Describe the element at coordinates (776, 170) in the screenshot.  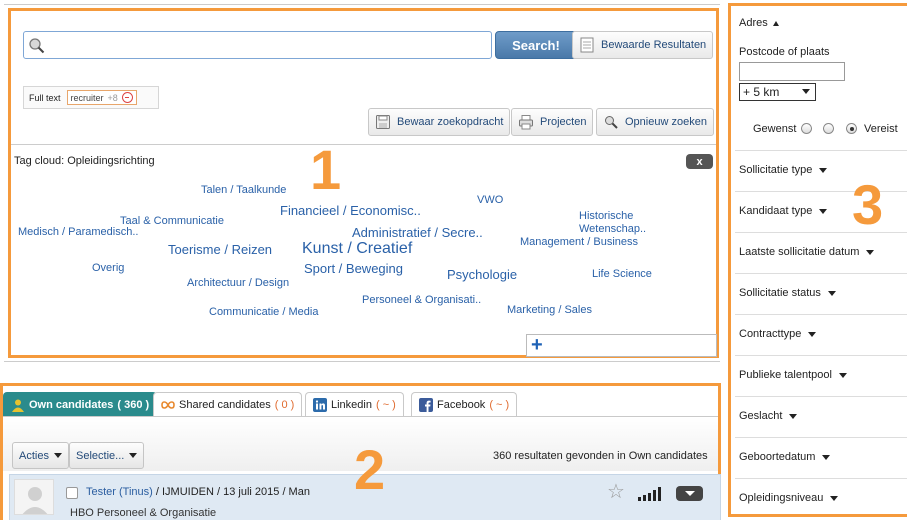
I see `filter-label: Sollicitatie type` at that location.